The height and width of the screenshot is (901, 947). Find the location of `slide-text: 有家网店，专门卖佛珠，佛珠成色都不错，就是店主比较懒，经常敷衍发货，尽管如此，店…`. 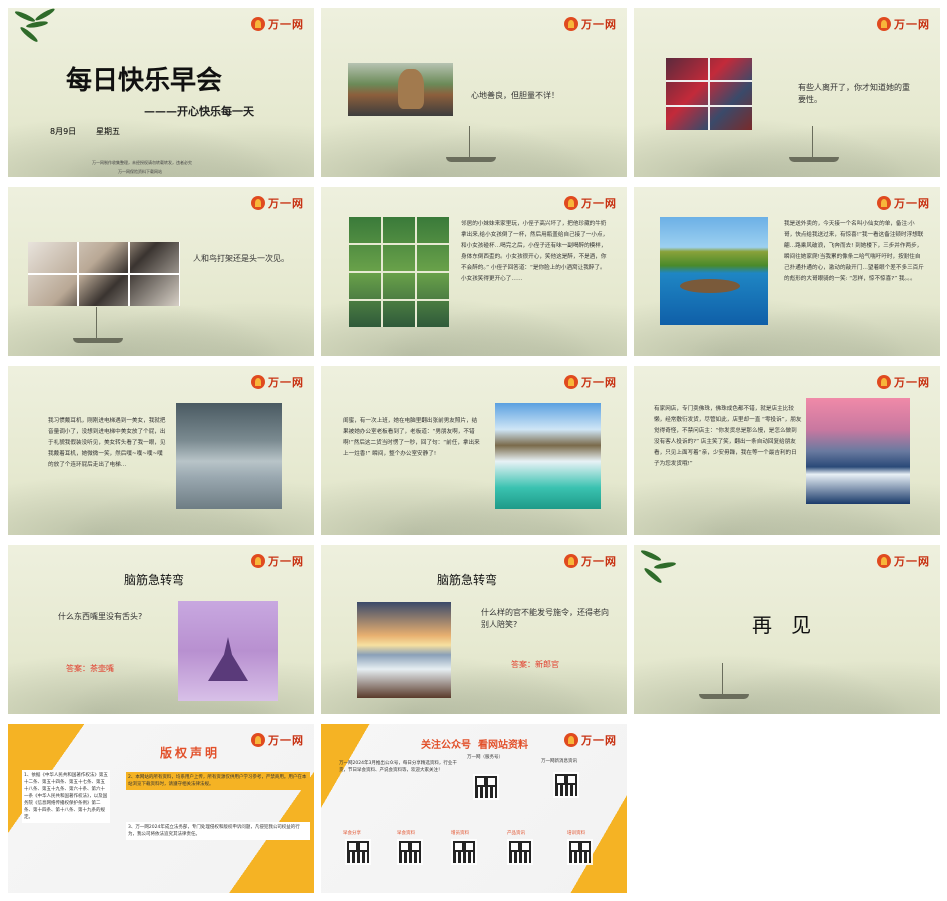

slide-text: 有家网店，专门卖佛珠，佛珠成色都不错，就是店主比较懒，经常敷衍发货，尽管如此，店… is located at coordinates (728, 436).